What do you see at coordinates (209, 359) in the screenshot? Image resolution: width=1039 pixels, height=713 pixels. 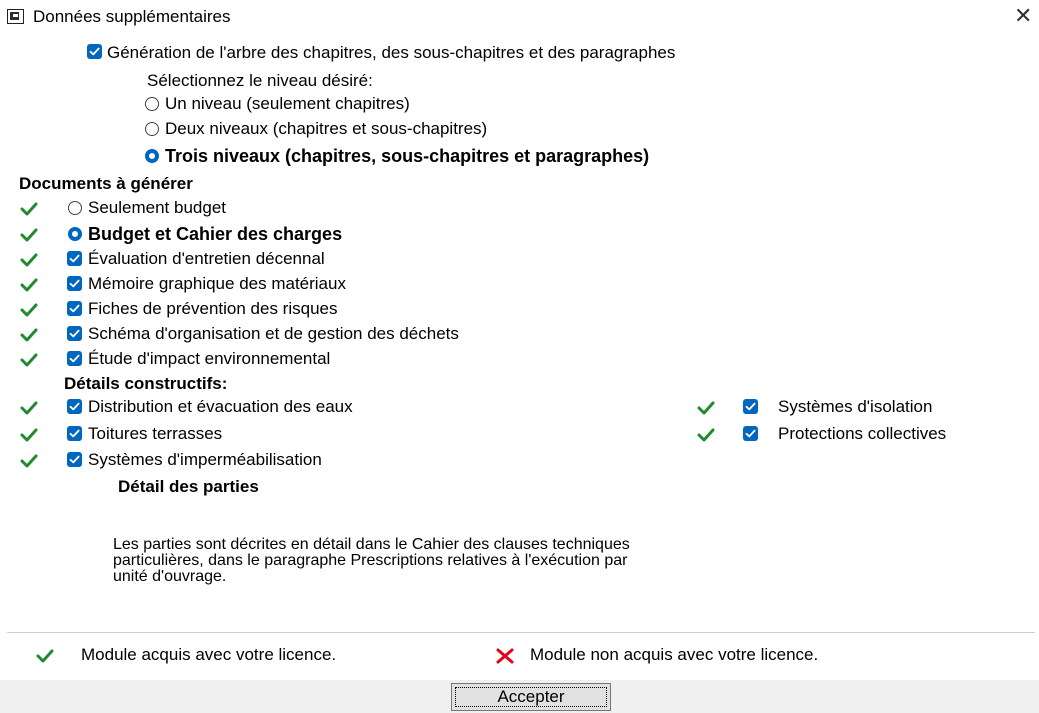 I see `document-label: Étude d'impact environnemental` at bounding box center [209, 359].